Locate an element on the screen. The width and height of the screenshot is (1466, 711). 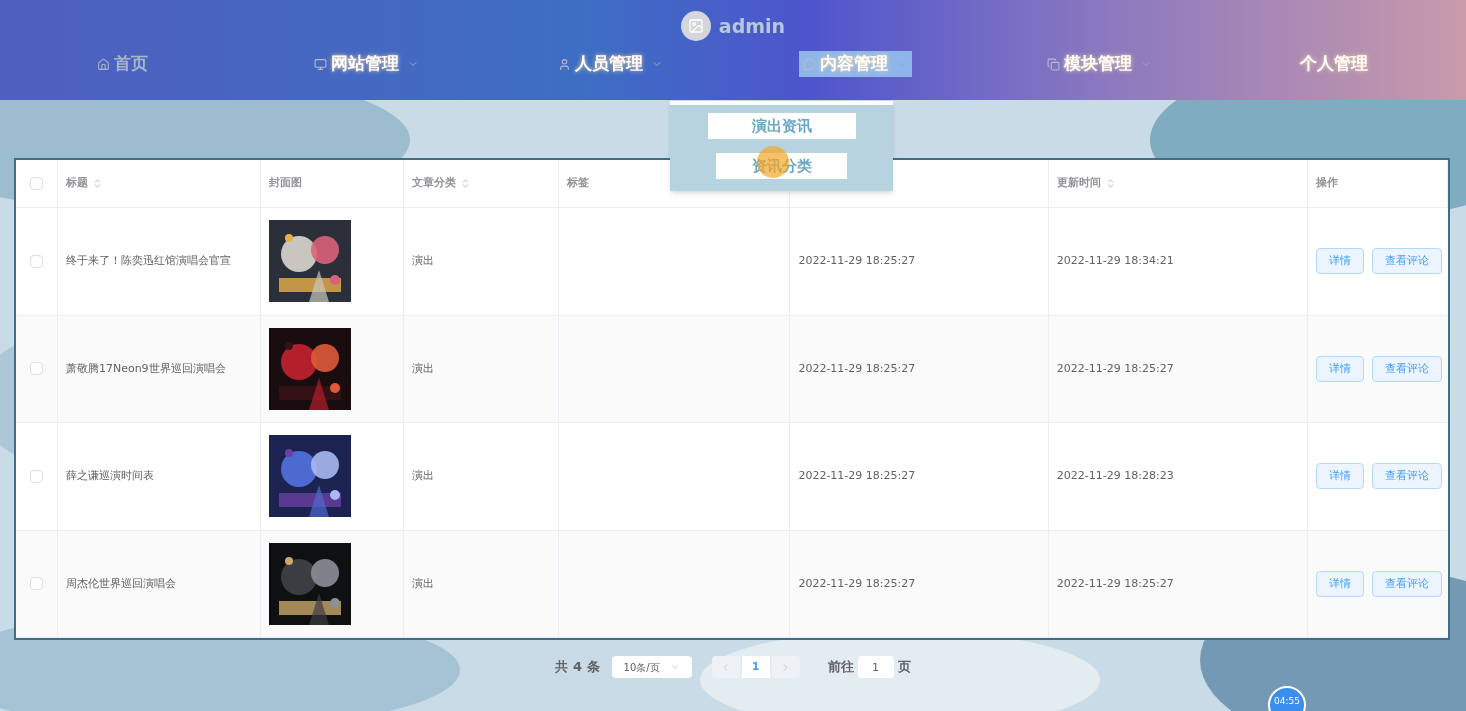
nav-menu-item: 内容管理 is located at coordinates (855, 64).